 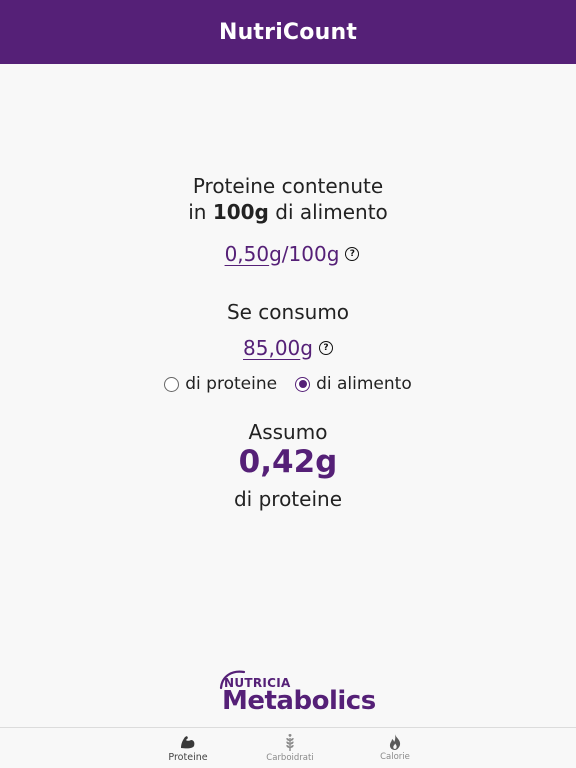 I want to click on intro-line-2: in 100g di alimento, so click(x=288, y=212).